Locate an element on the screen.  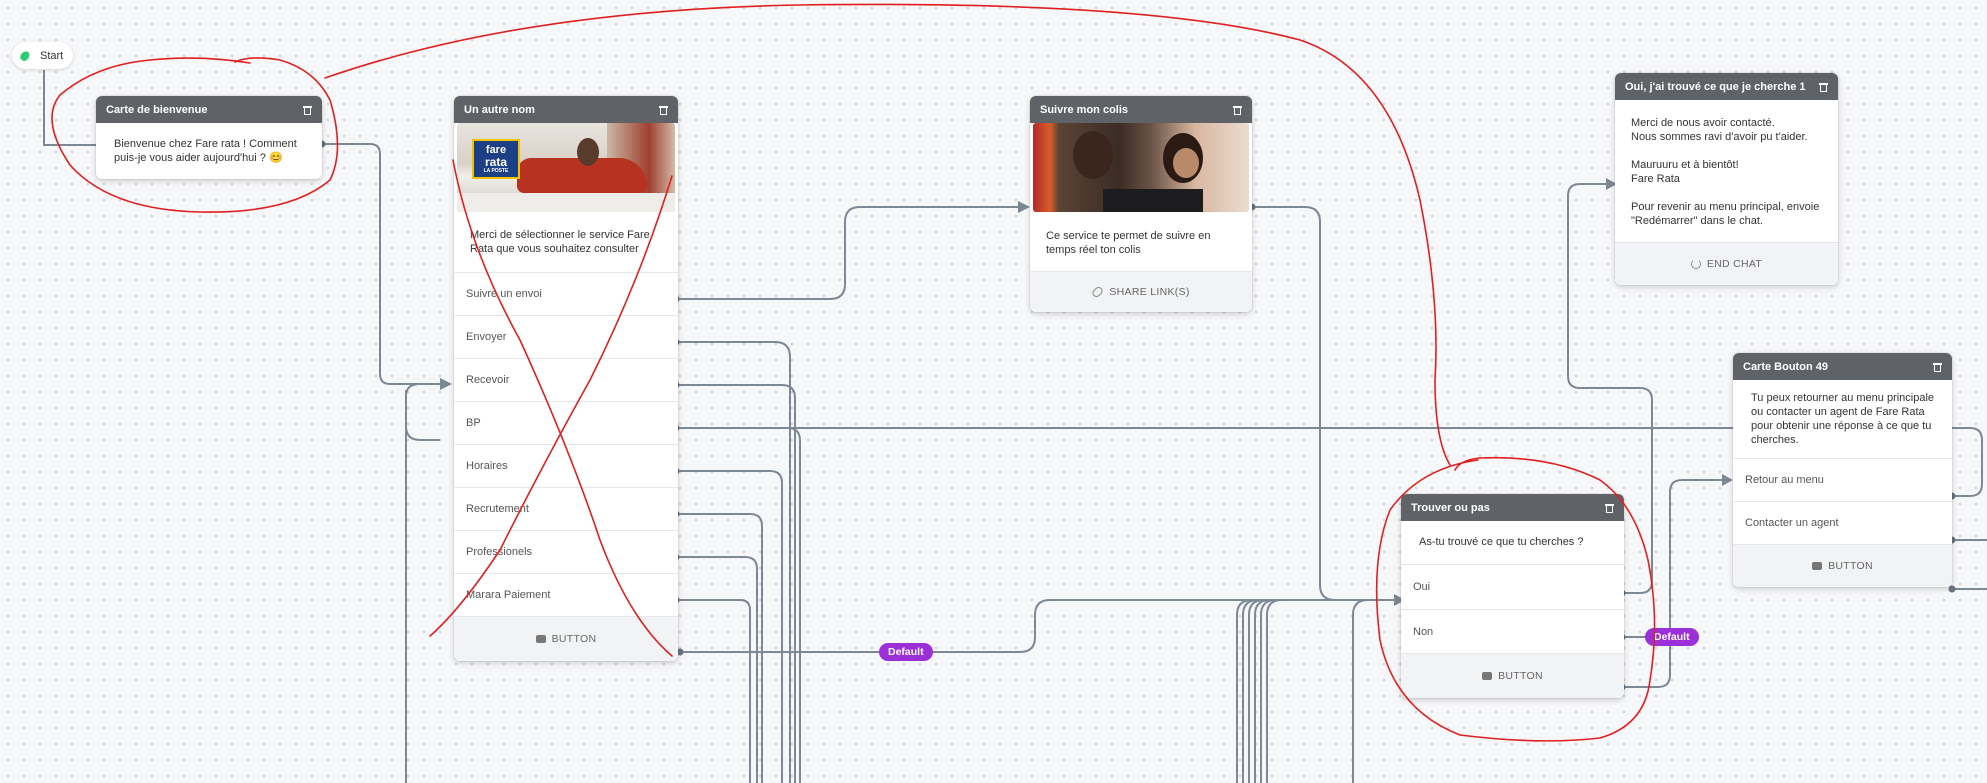
option-recevoir: Recevoir is located at coordinates (566, 379).